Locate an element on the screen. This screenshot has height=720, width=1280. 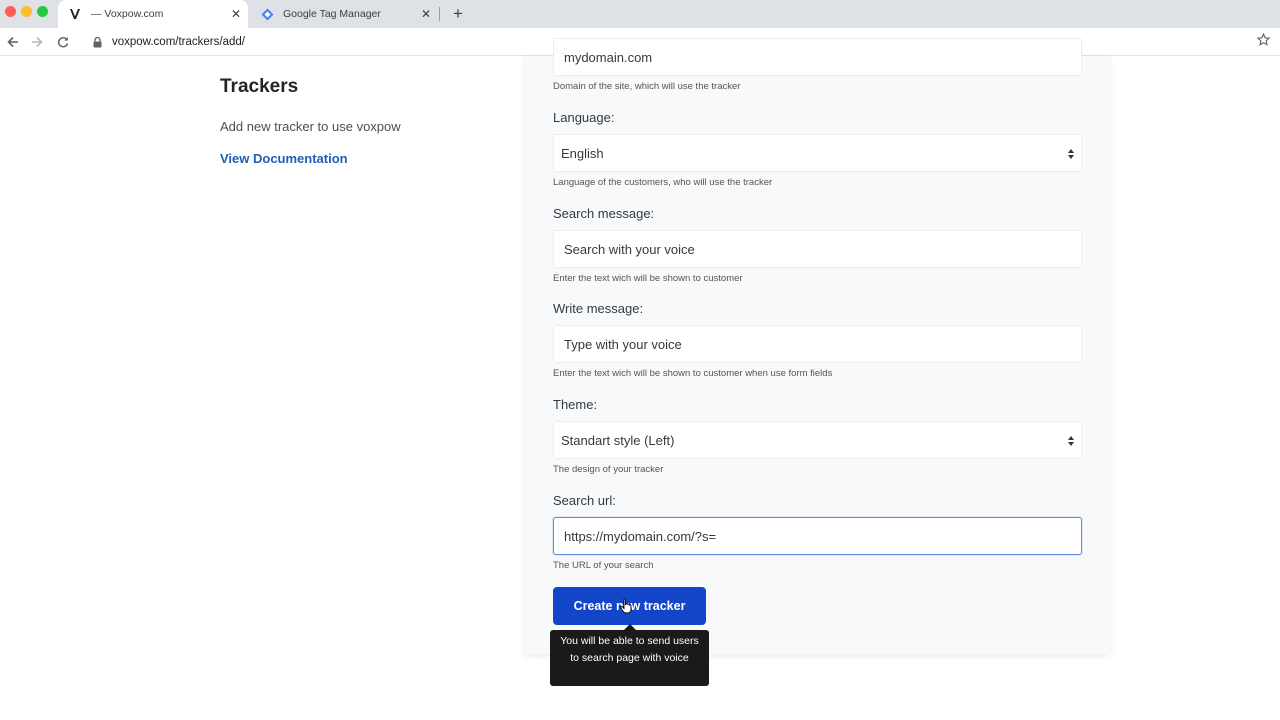
search-url-input: https://mydomain.com/?s= is located at coordinates (817, 536).